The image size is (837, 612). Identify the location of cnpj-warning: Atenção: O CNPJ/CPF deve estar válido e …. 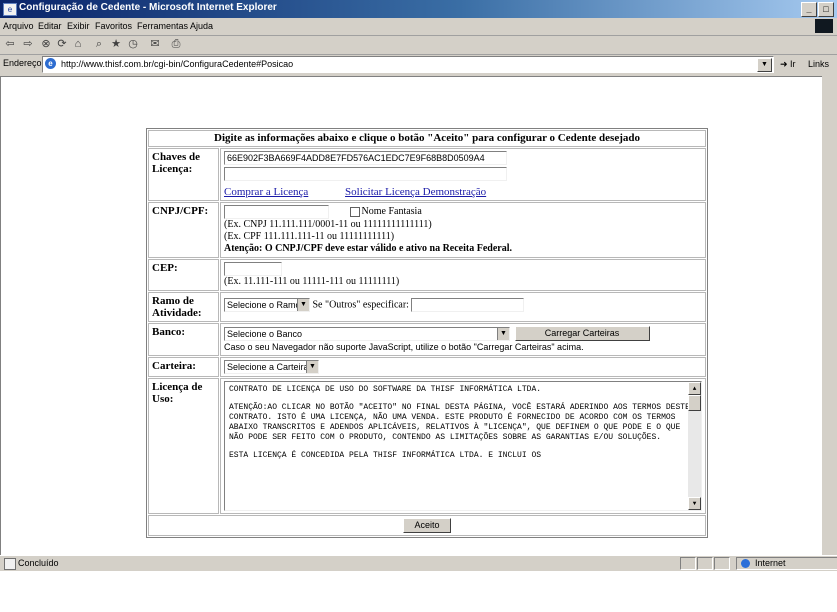
(368, 248).